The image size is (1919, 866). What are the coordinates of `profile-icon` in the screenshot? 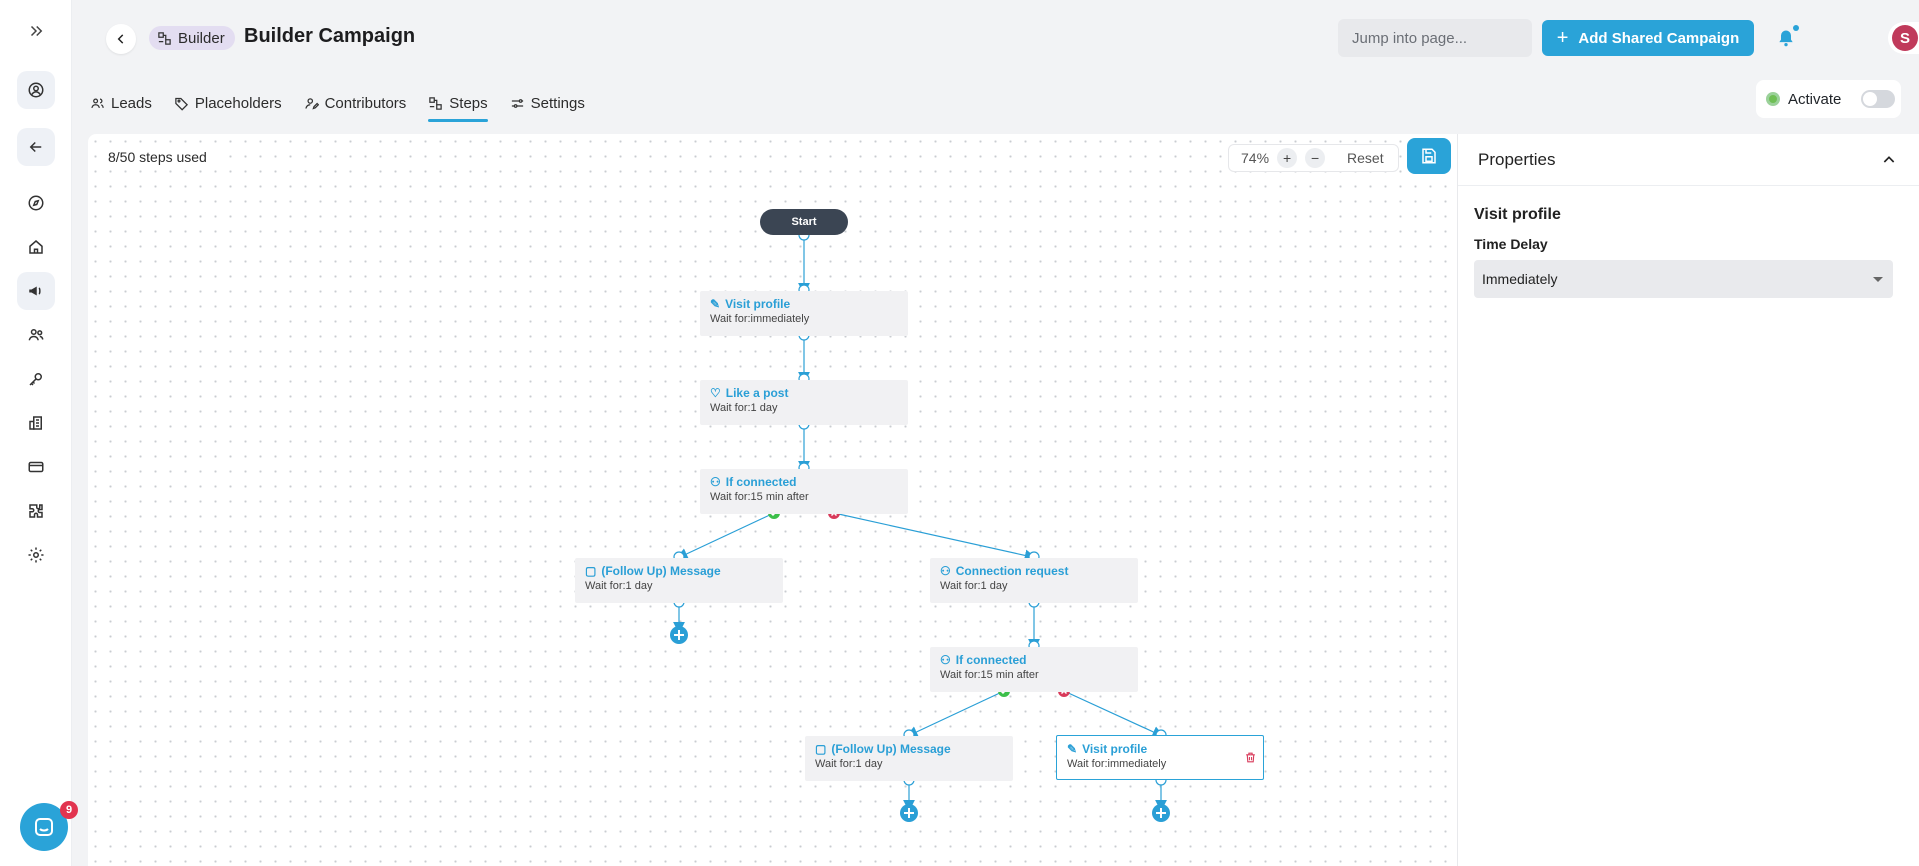 It's located at (36, 90).